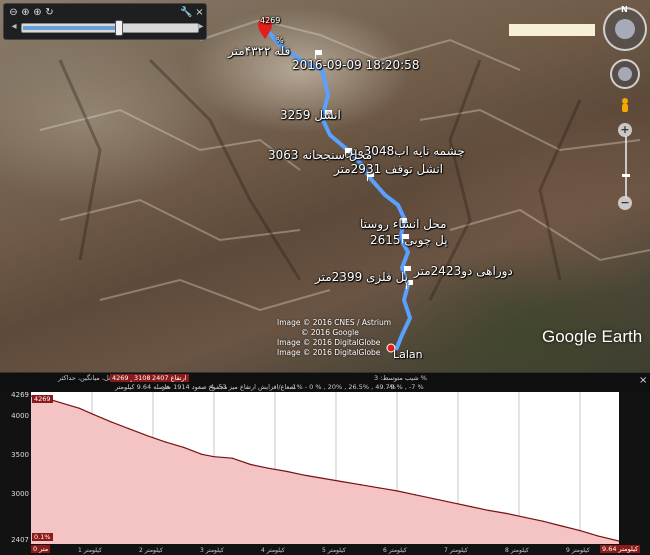  What do you see at coordinates (333, 550) in the screenshot?
I see `x-tick-label: 5 کیلومتر` at bounding box center [333, 550].